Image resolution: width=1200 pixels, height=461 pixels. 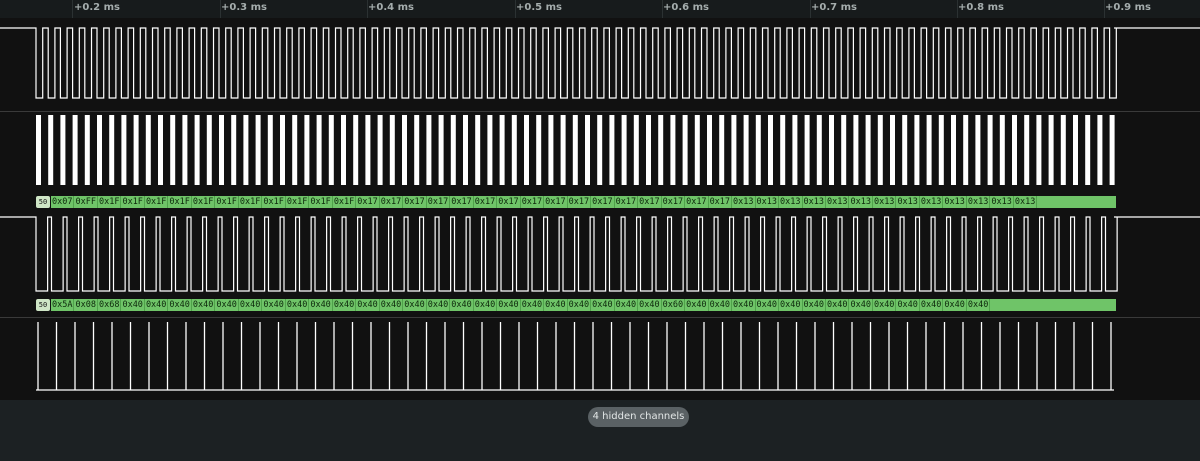 I want to click on ruler-tick: +0.6 ms, so click(x=686, y=7).